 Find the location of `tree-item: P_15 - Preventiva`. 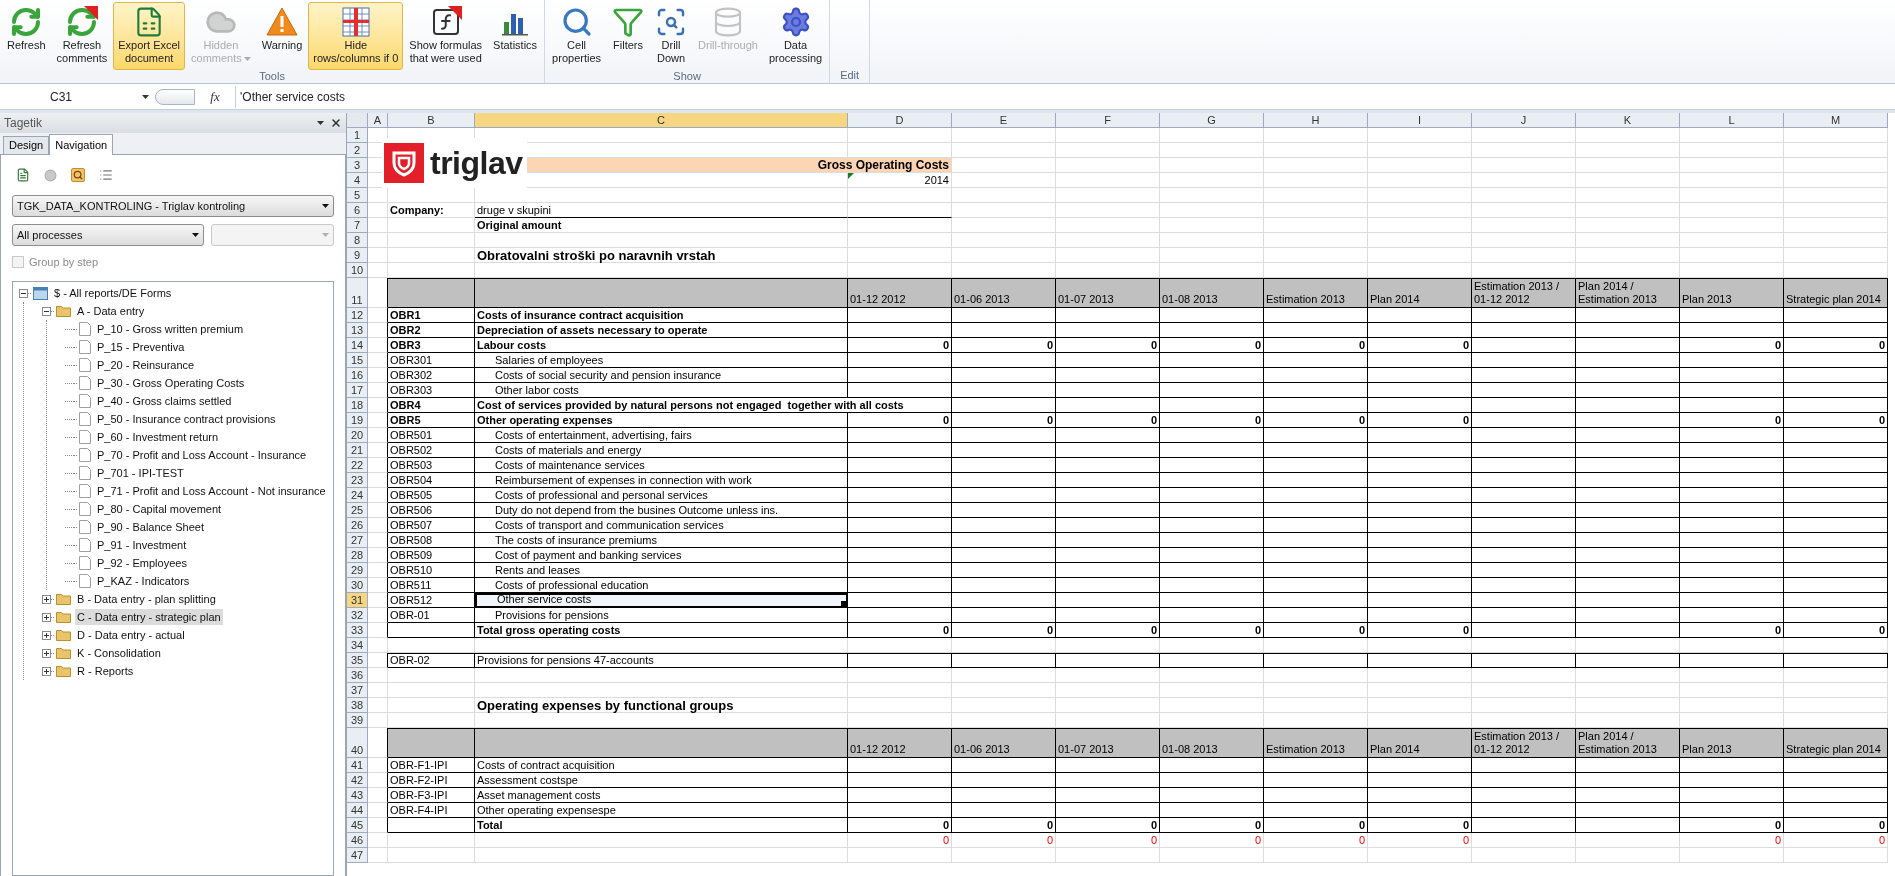

tree-item: P_15 - Preventiva is located at coordinates (141, 347).